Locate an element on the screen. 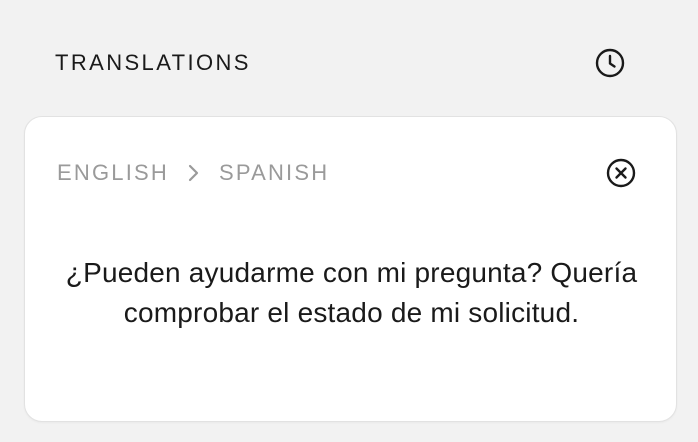  target-language-label: SPANISH is located at coordinates (274, 172).